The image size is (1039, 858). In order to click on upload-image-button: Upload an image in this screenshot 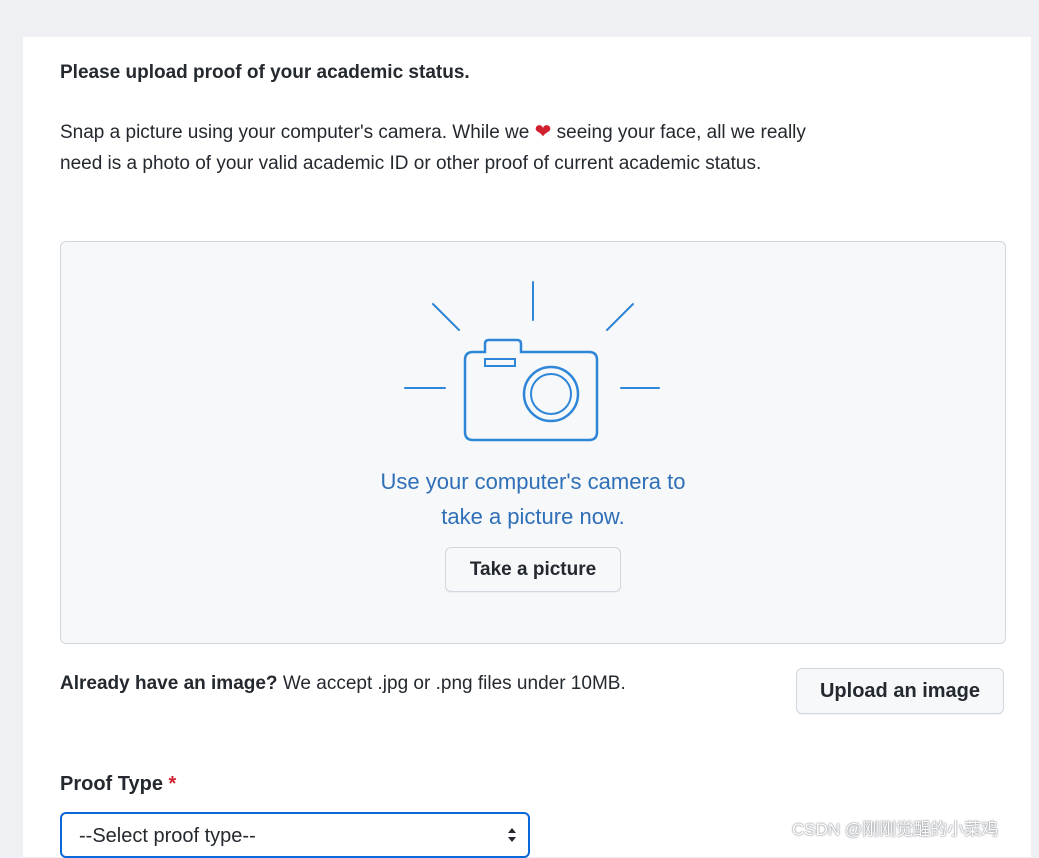, I will do `click(900, 691)`.